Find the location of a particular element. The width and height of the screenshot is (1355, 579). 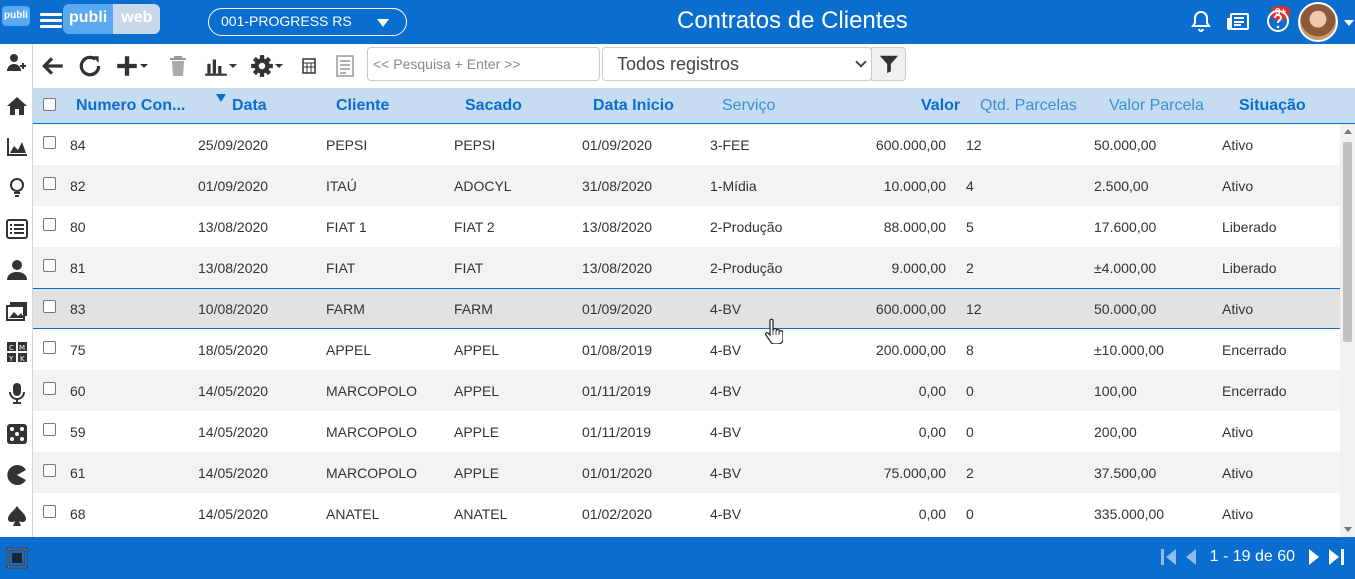

brand-logo: publi web is located at coordinates (112, 19).